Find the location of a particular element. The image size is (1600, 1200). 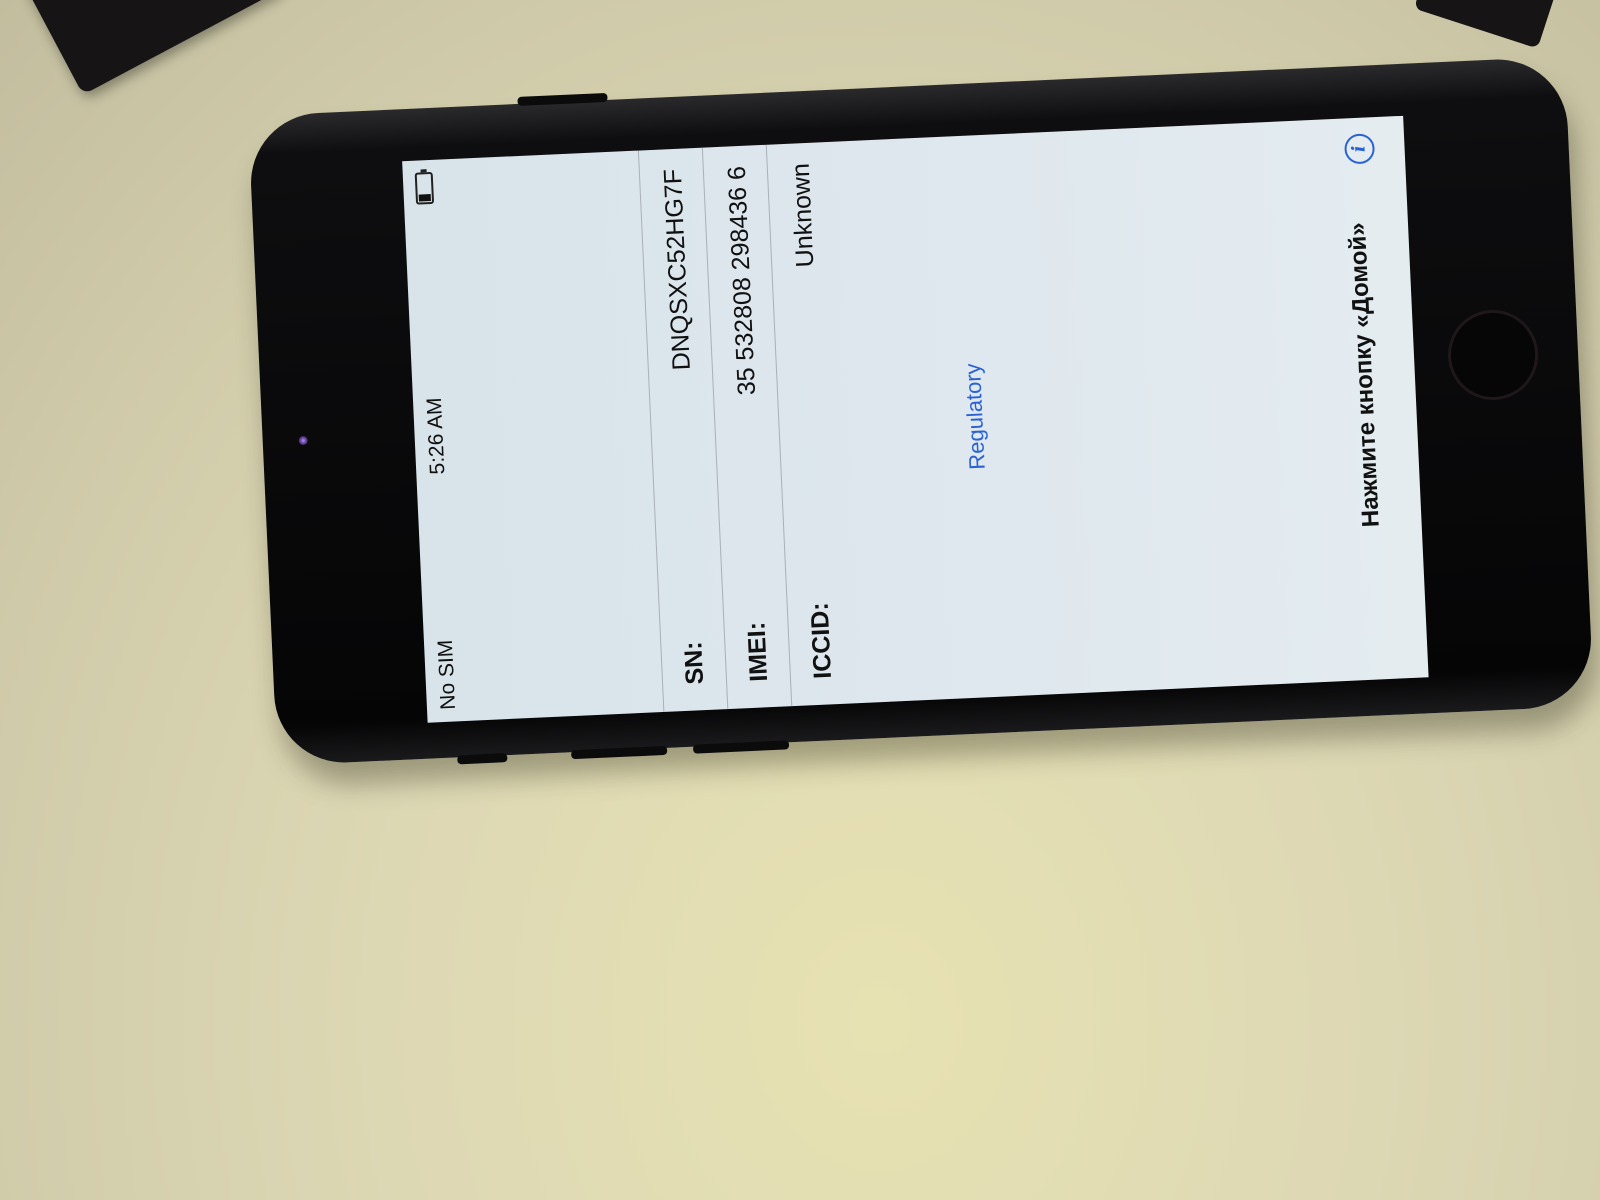

battery-icon is located at coordinates (424, 188).